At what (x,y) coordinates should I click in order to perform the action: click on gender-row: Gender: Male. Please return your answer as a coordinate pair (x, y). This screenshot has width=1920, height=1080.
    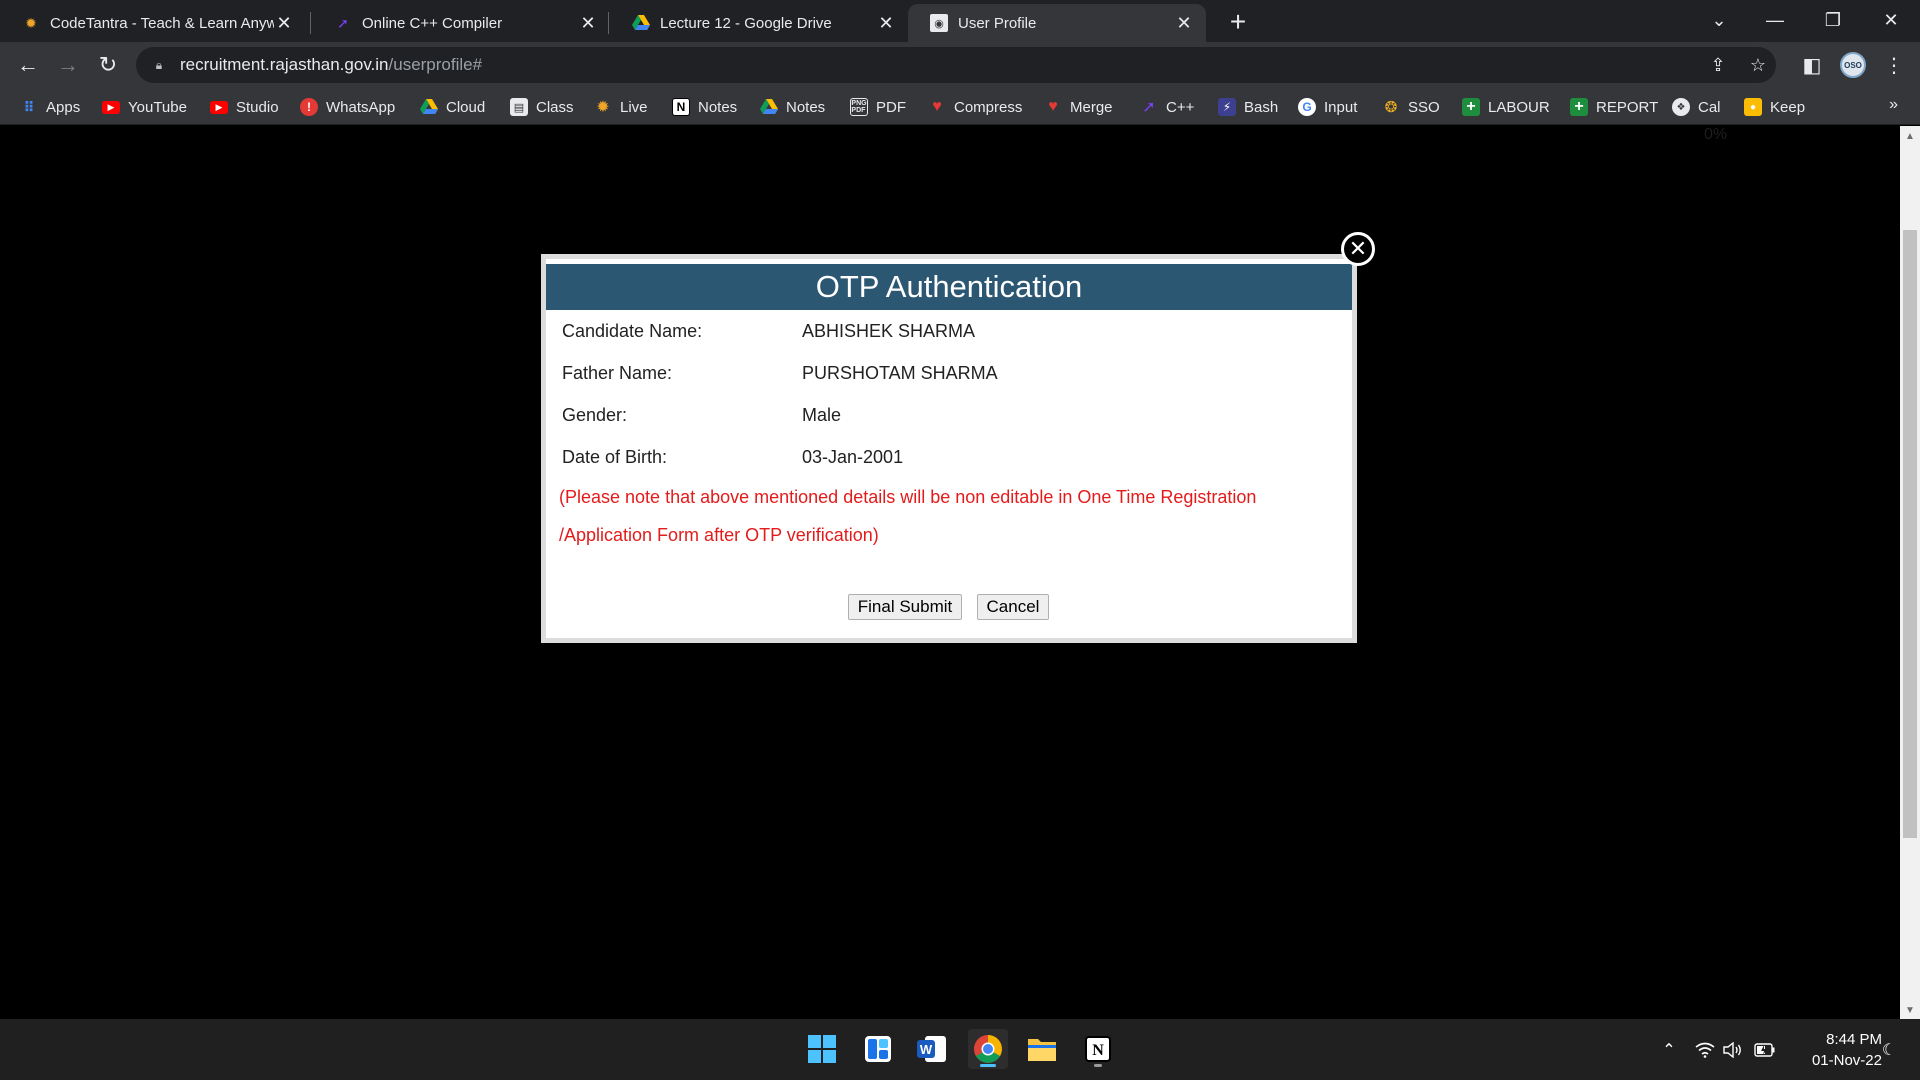
    Looking at the image, I should click on (701, 415).